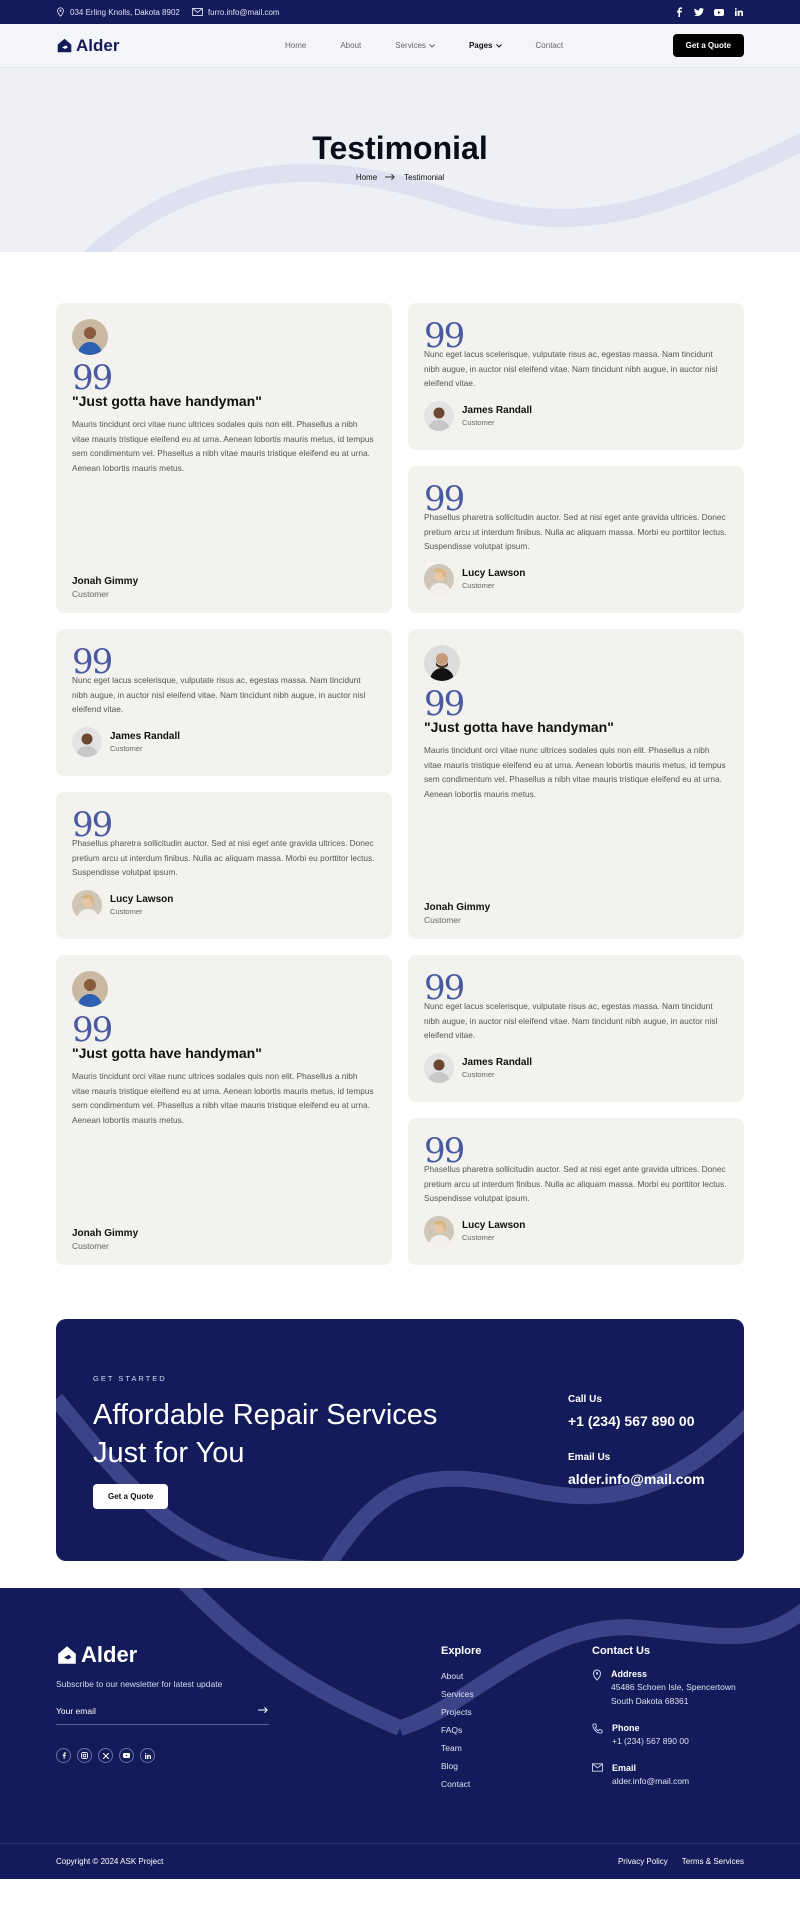 This screenshot has width=800, height=1905. I want to click on nav-pages: Pages, so click(485, 45).